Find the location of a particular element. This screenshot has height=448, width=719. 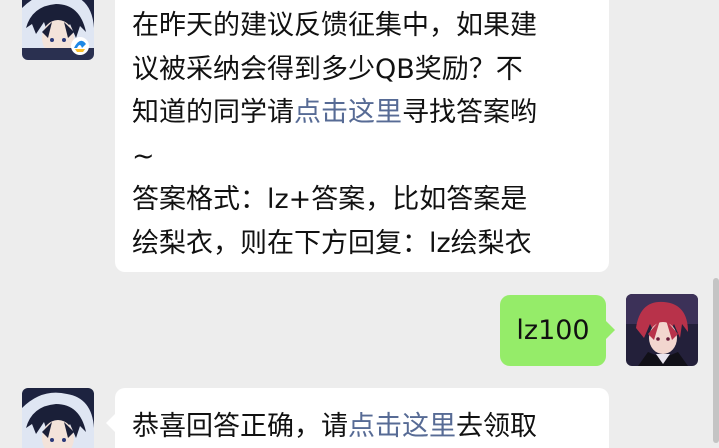

message-line: 答案格式：lz+答案，比如答案是 is located at coordinates (330, 199).